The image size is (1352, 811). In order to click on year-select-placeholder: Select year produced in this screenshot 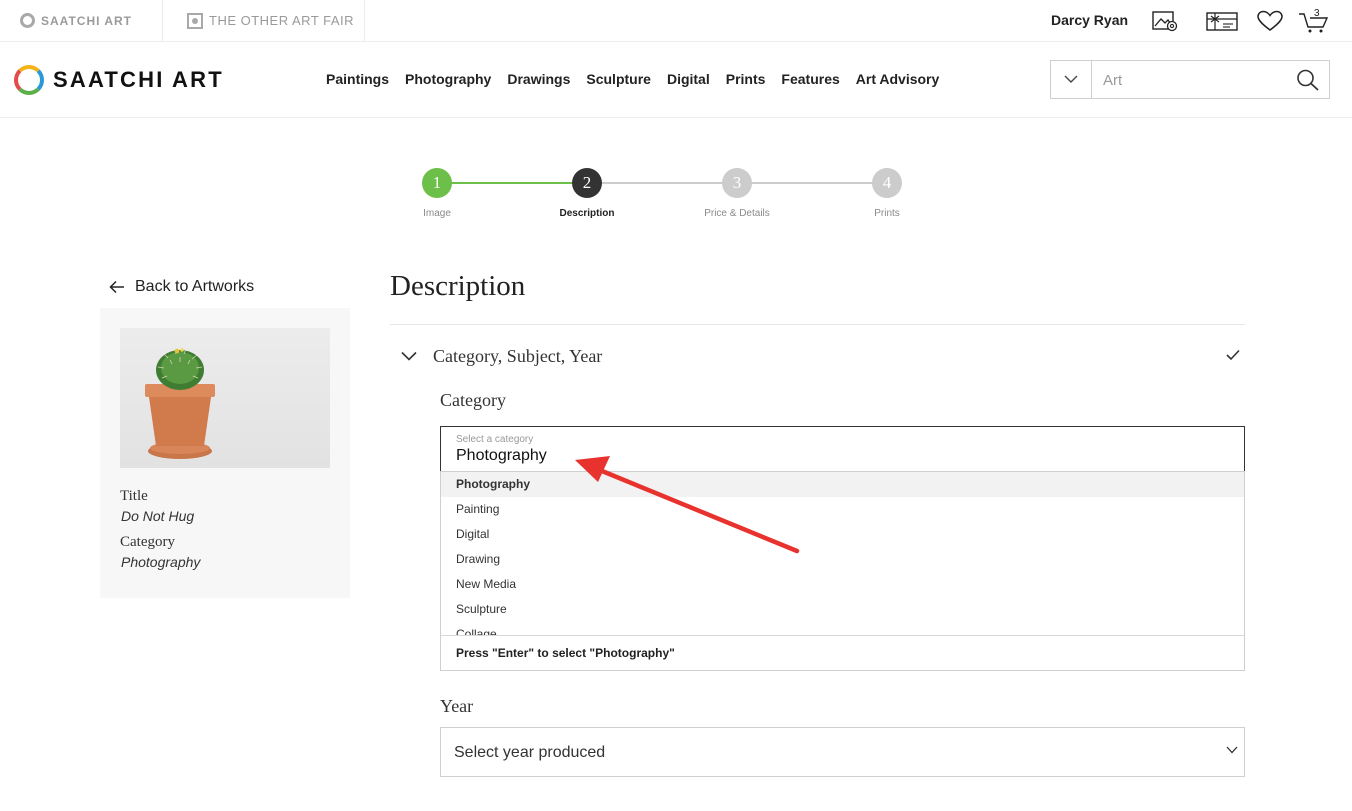, I will do `click(530, 752)`.